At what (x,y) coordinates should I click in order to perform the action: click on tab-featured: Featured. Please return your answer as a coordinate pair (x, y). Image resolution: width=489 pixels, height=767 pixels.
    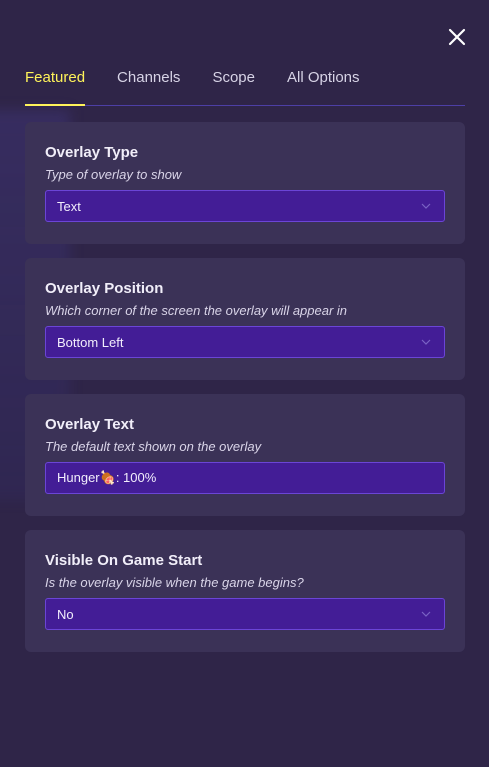
    Looking at the image, I should click on (55, 87).